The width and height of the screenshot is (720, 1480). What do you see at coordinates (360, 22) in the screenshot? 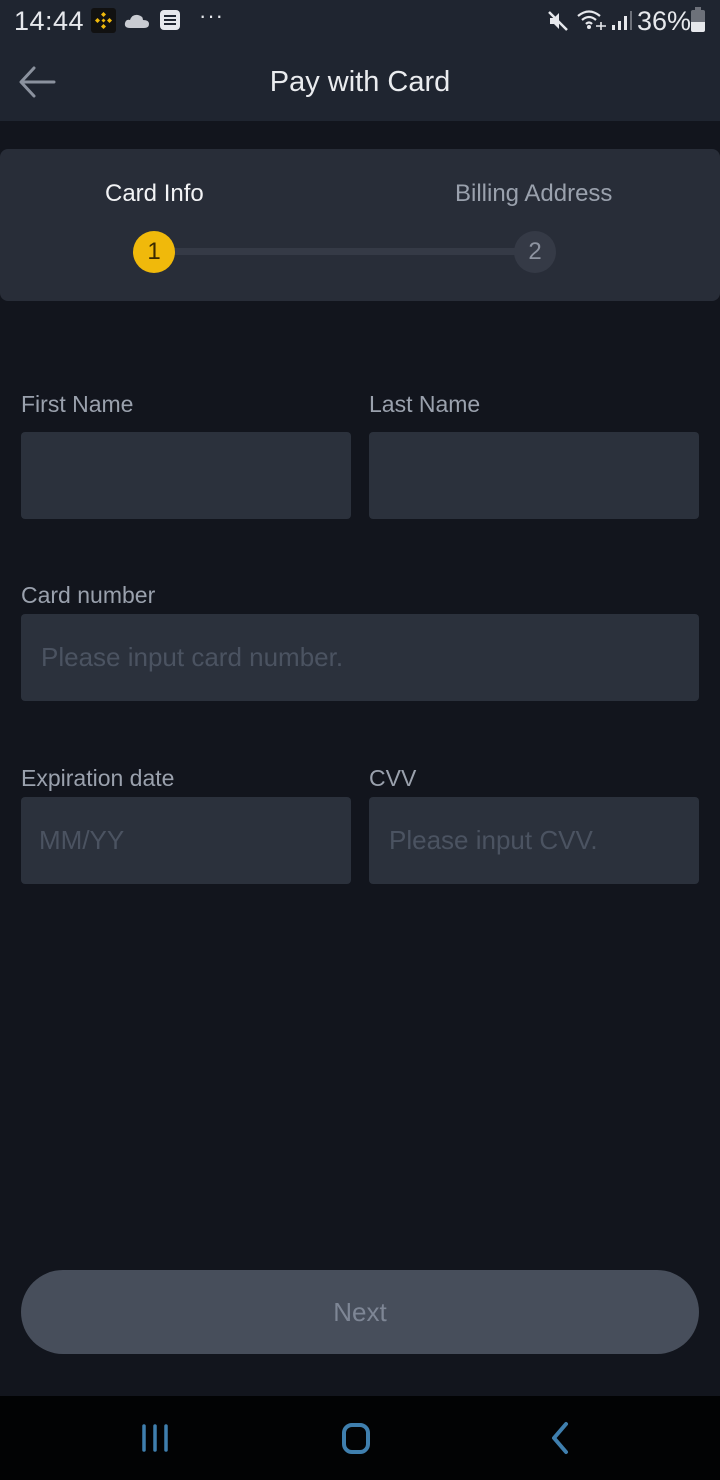
I see `status-bar: 14:44 ··· 36%` at bounding box center [360, 22].